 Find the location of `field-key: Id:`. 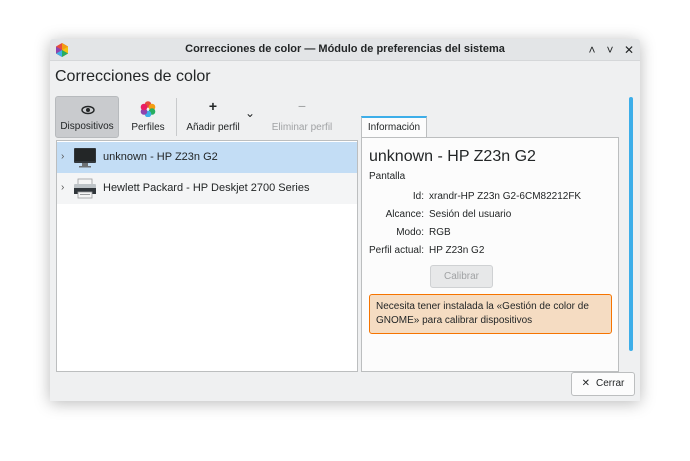

field-key: Id: is located at coordinates (418, 196).